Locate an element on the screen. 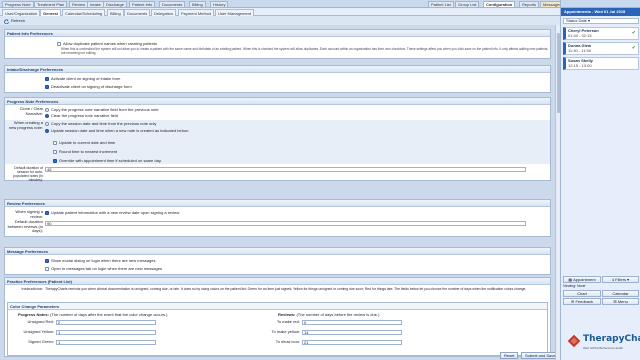 This screenshot has height=360, width=640. subtab-calendar-scheduling: Calendar/Scheduling is located at coordinates (84, 12).